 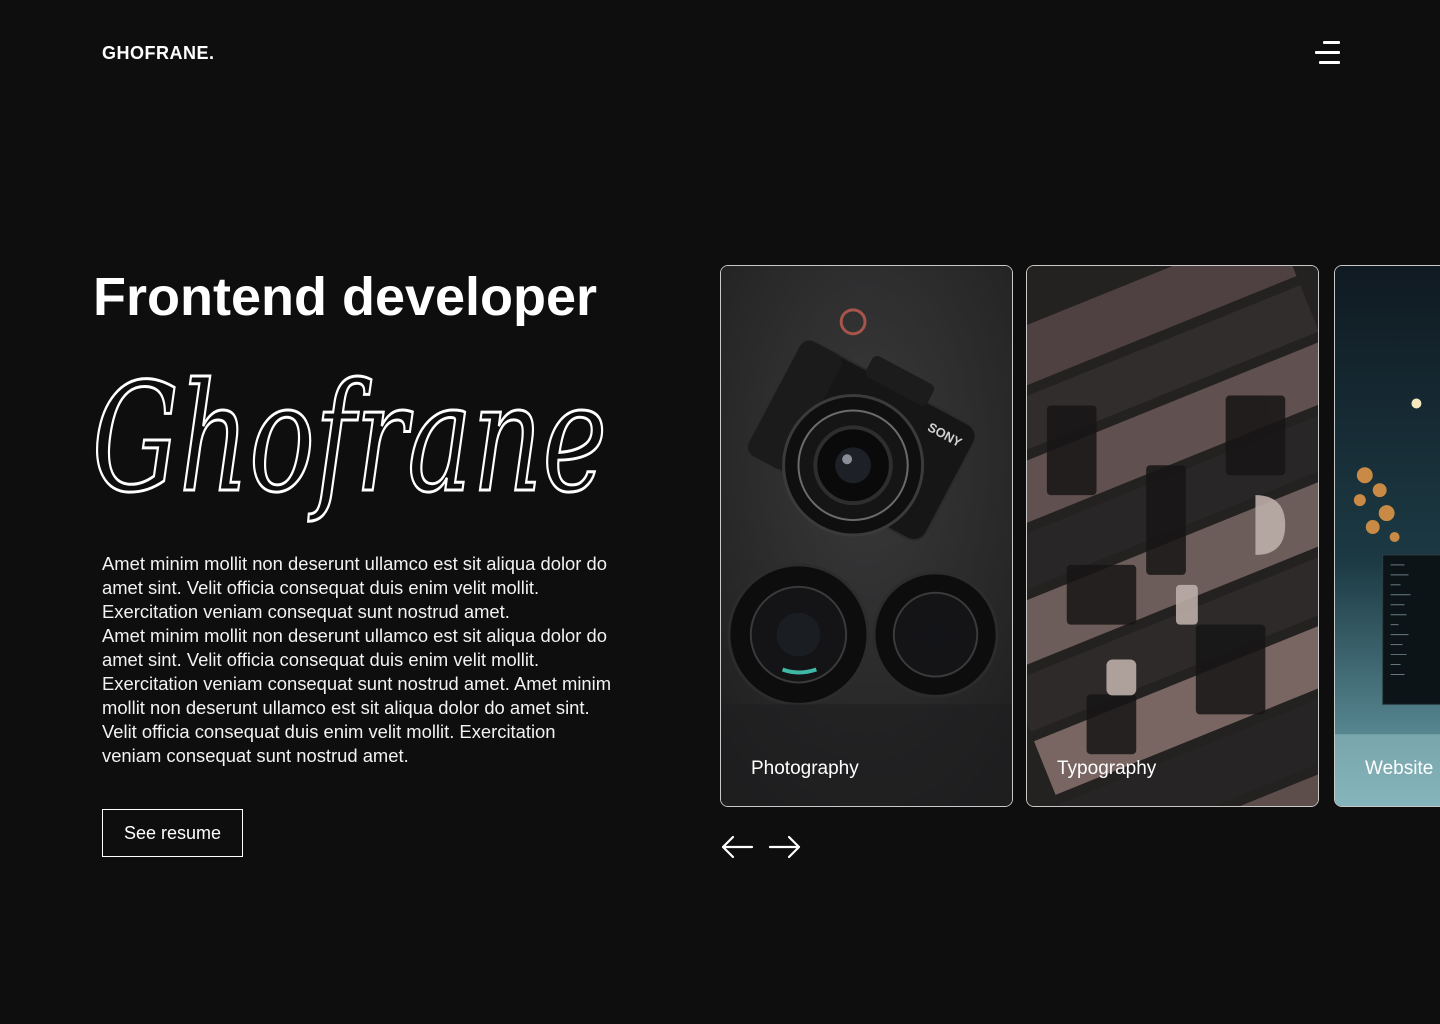 I want to click on signature-script: Ghofrane, so click(x=350, y=440).